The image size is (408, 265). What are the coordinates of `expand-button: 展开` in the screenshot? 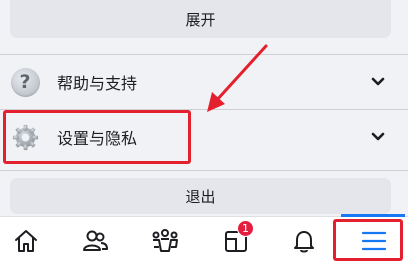 It's located at (200, 19).